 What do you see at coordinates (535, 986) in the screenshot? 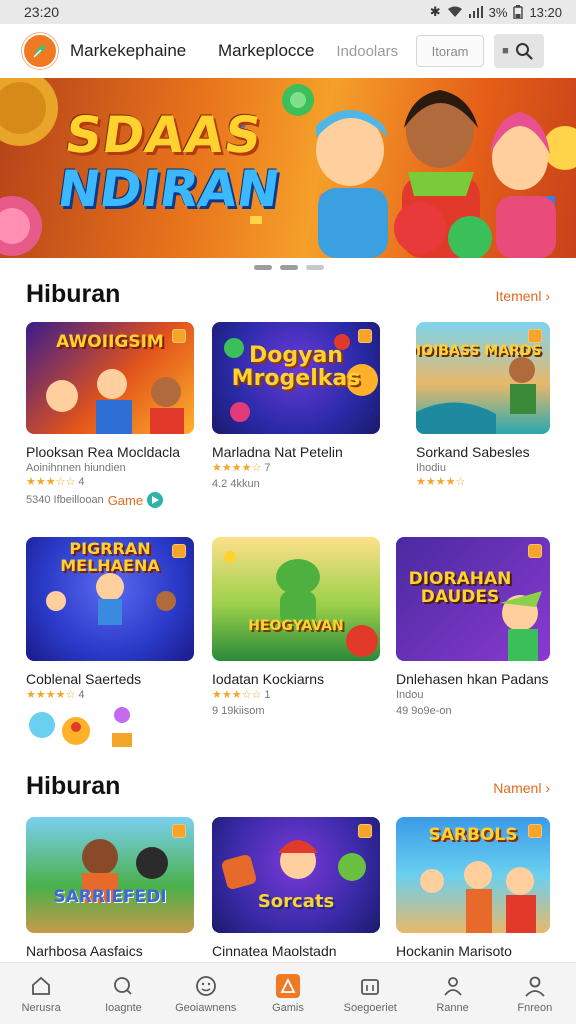
I see `profile-icon` at bounding box center [535, 986].